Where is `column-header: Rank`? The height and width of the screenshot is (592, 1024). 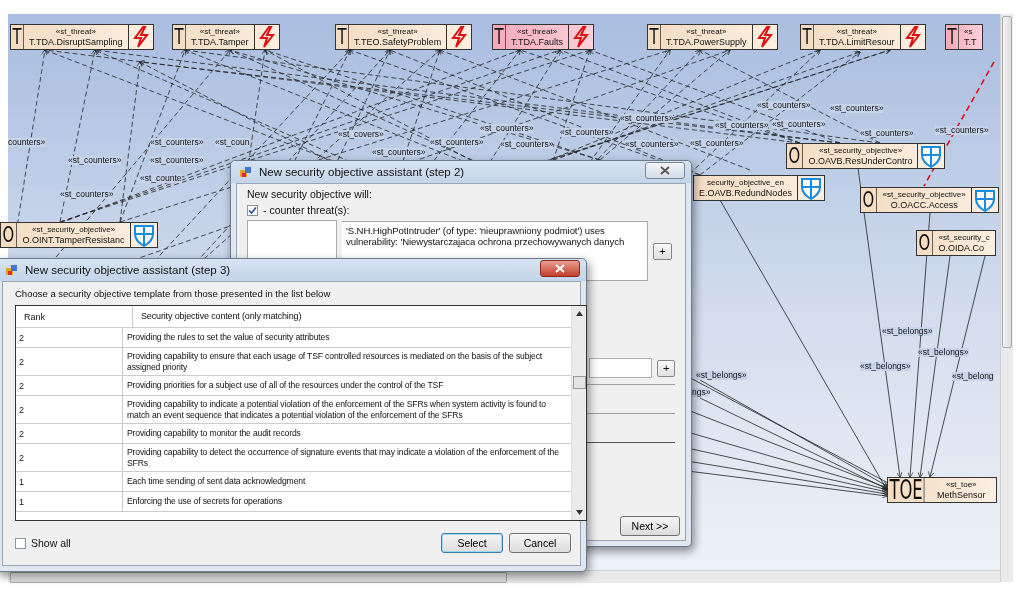
column-header: Rank is located at coordinates (74, 316).